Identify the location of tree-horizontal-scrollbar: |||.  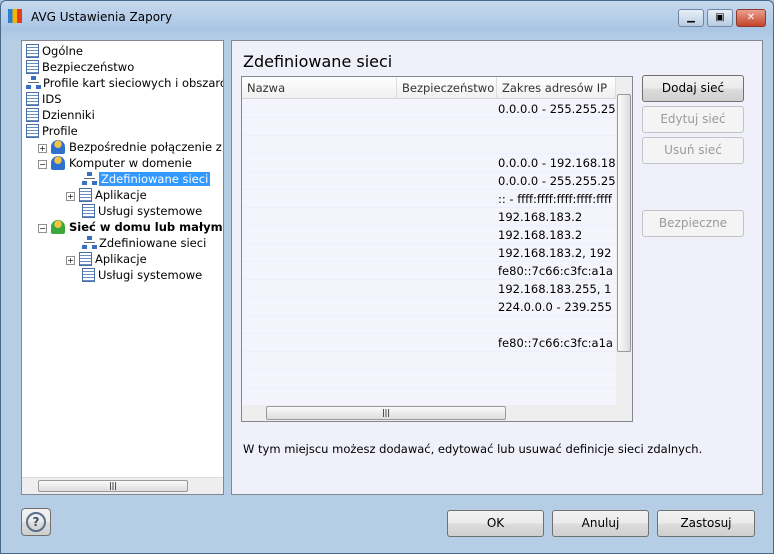
(122, 485).